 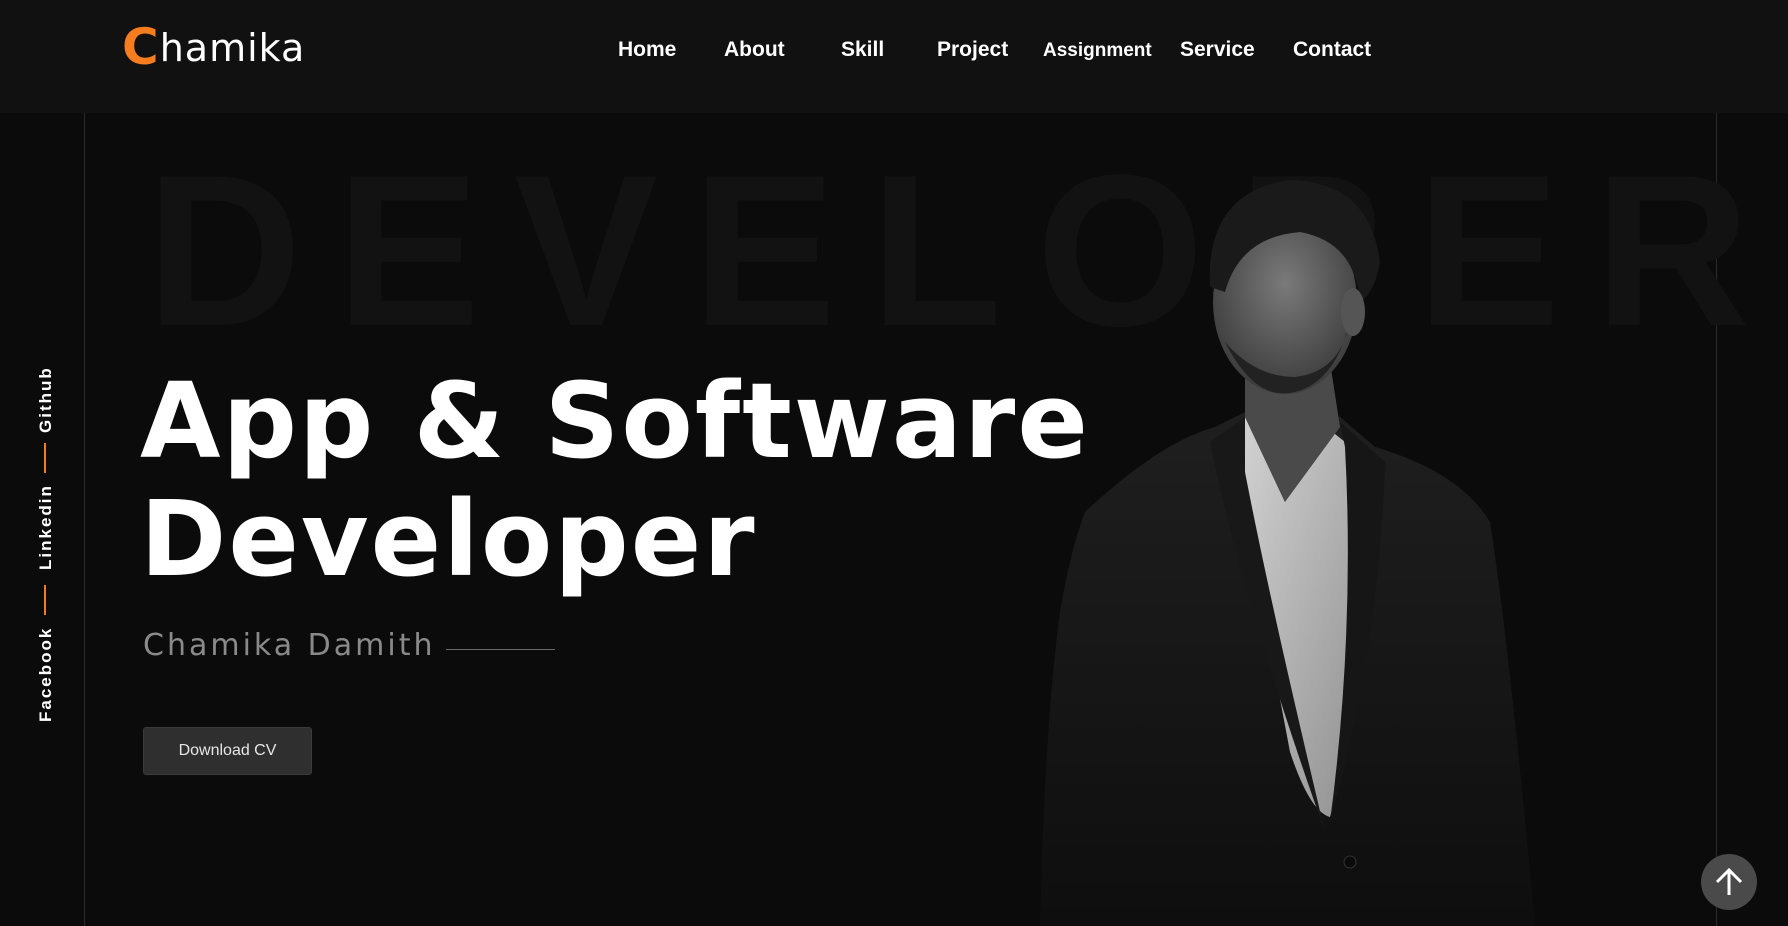 What do you see at coordinates (289, 645) in the screenshot?
I see `hero-name: Chamika Damith` at bounding box center [289, 645].